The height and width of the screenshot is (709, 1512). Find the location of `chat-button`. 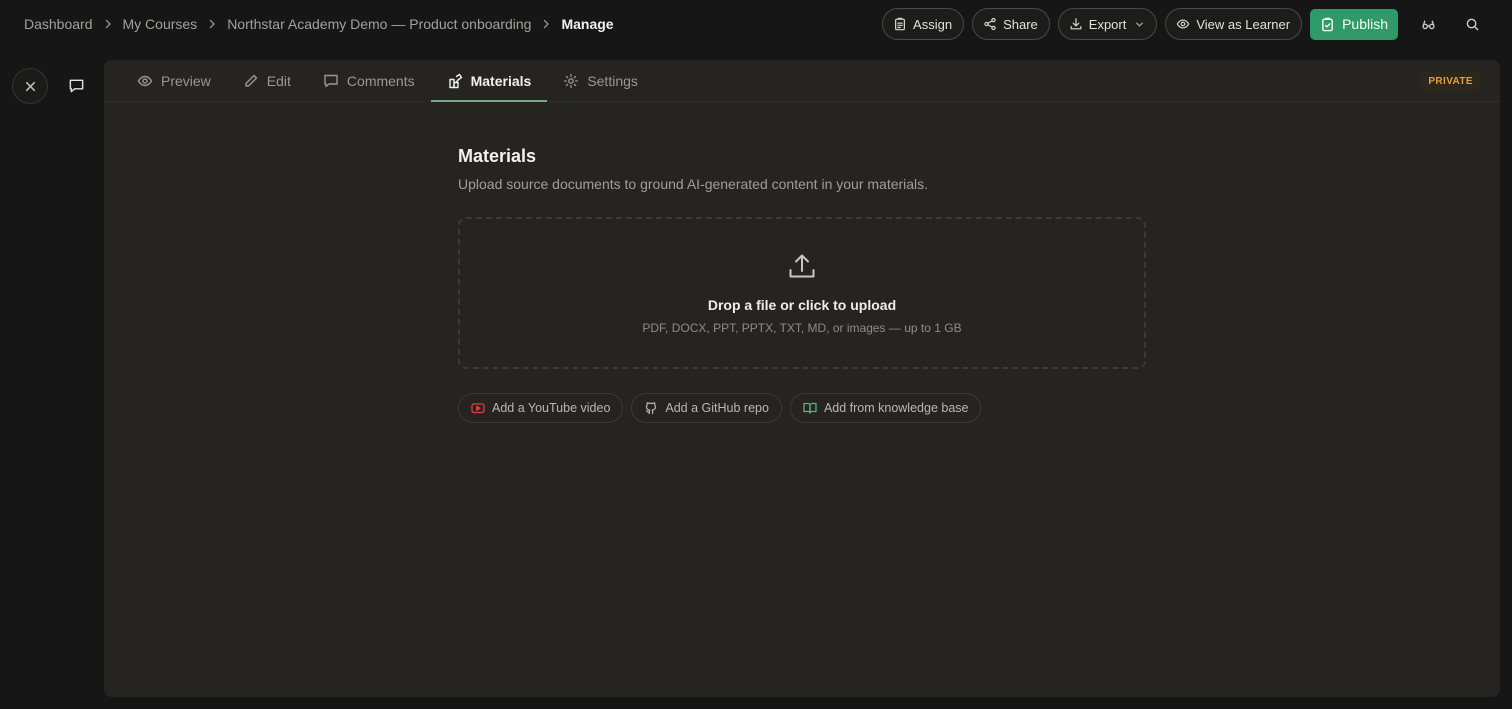

chat-button is located at coordinates (76, 85).